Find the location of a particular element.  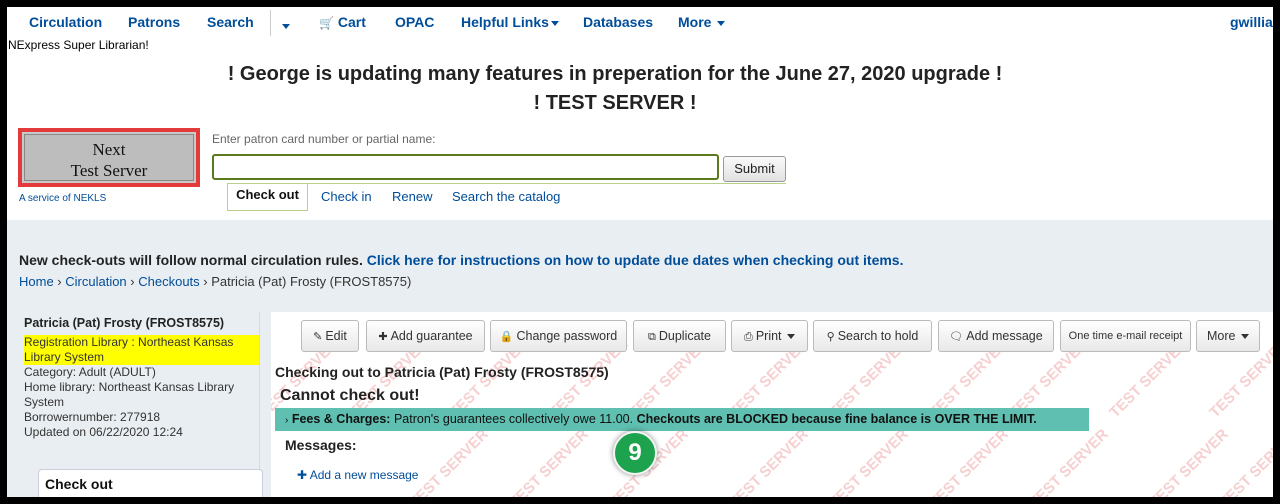

change-password-label: Change password is located at coordinates (567, 336).